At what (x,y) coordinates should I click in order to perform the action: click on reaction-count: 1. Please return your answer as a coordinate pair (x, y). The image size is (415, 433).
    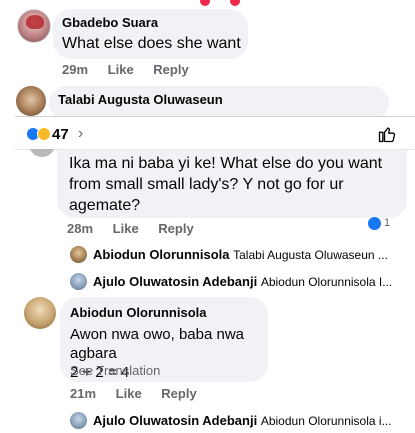
    Looking at the image, I should click on (387, 223).